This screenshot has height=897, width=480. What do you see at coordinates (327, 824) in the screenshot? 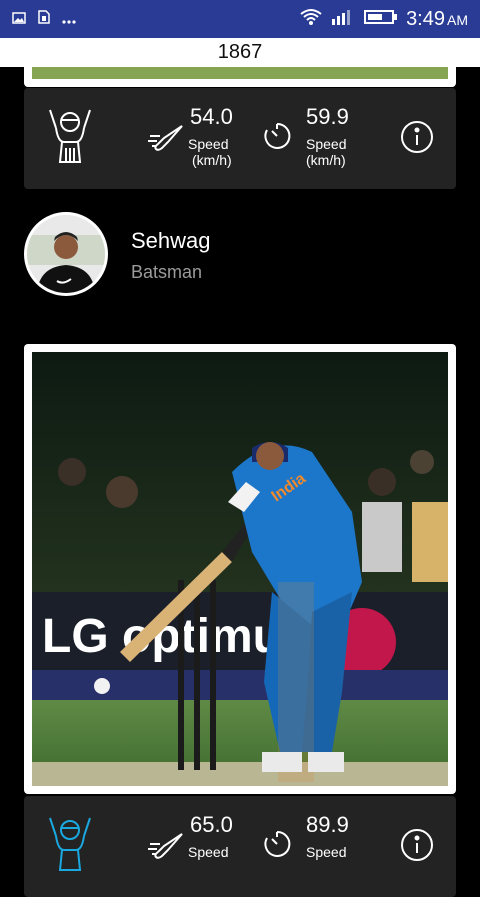
I see `speed2-value: 89.9` at bounding box center [327, 824].